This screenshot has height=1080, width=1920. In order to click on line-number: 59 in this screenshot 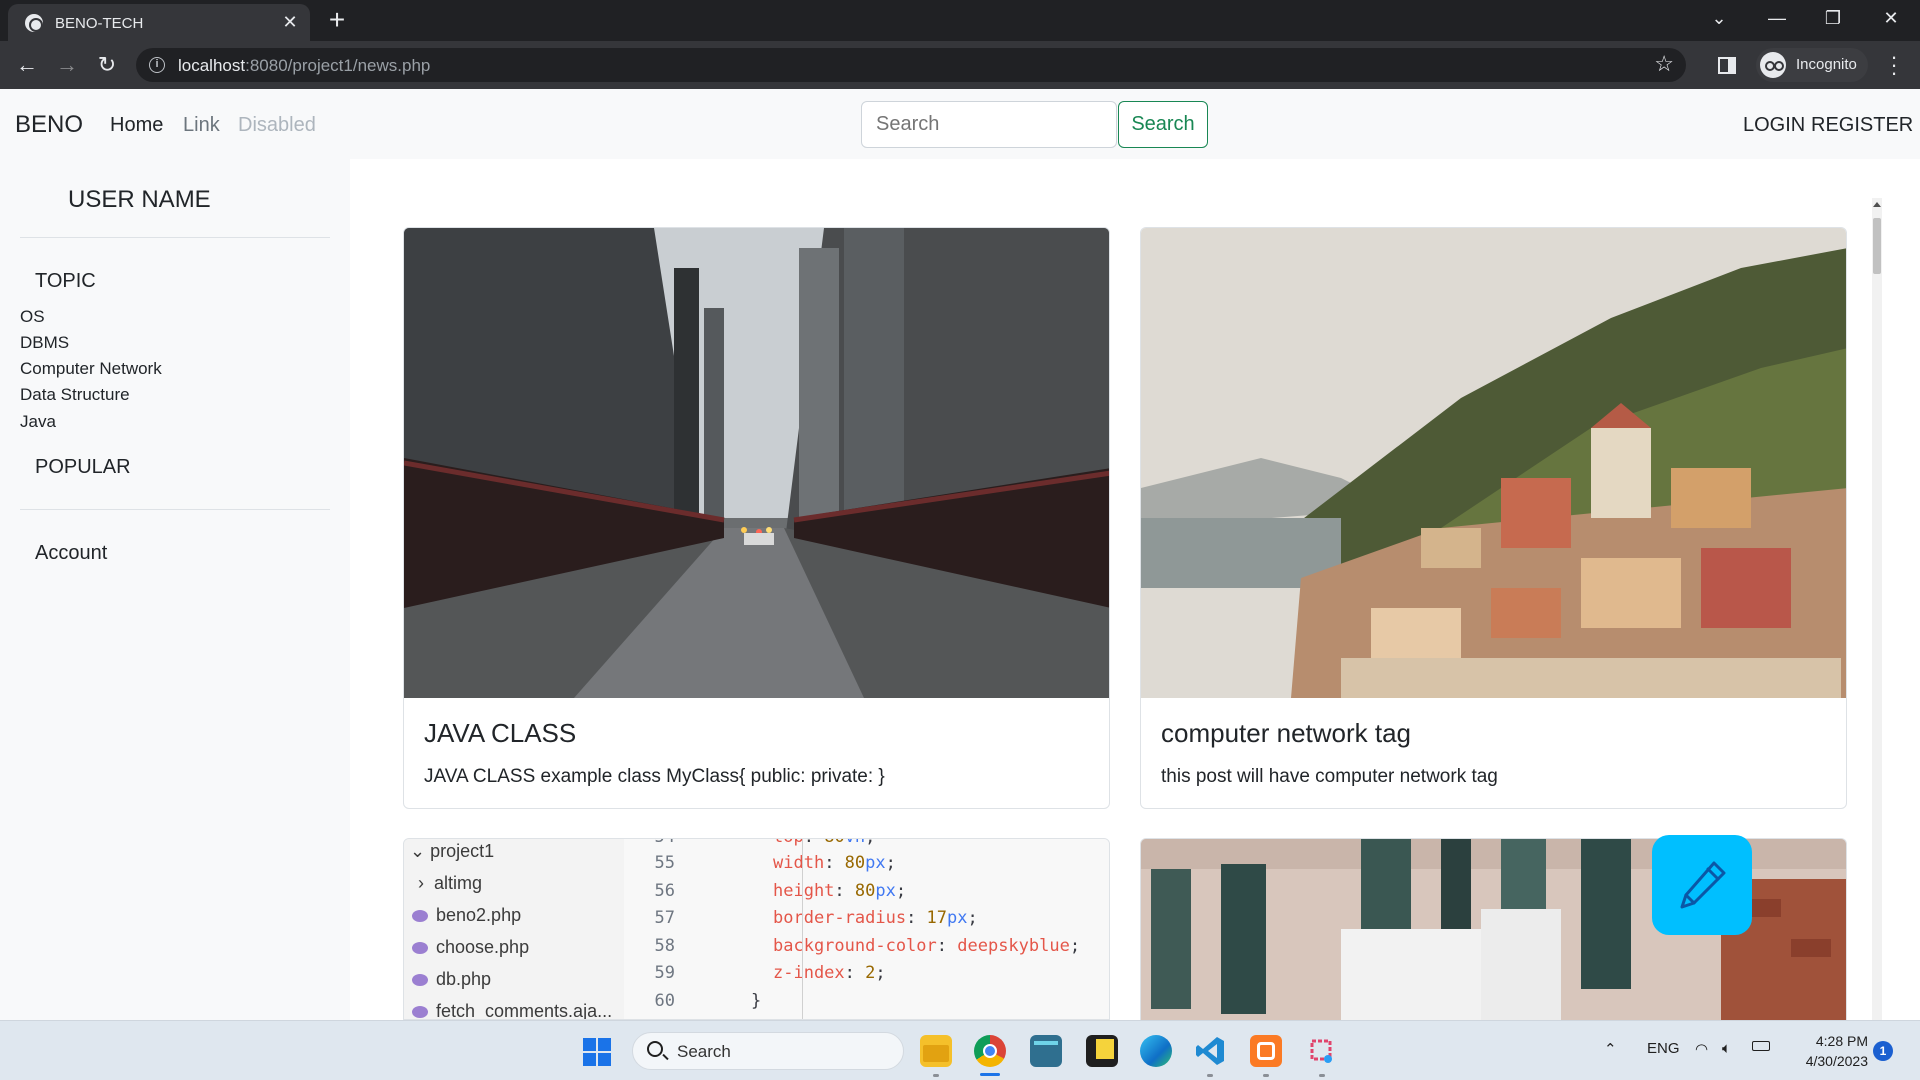, I will do `click(664, 973)`.